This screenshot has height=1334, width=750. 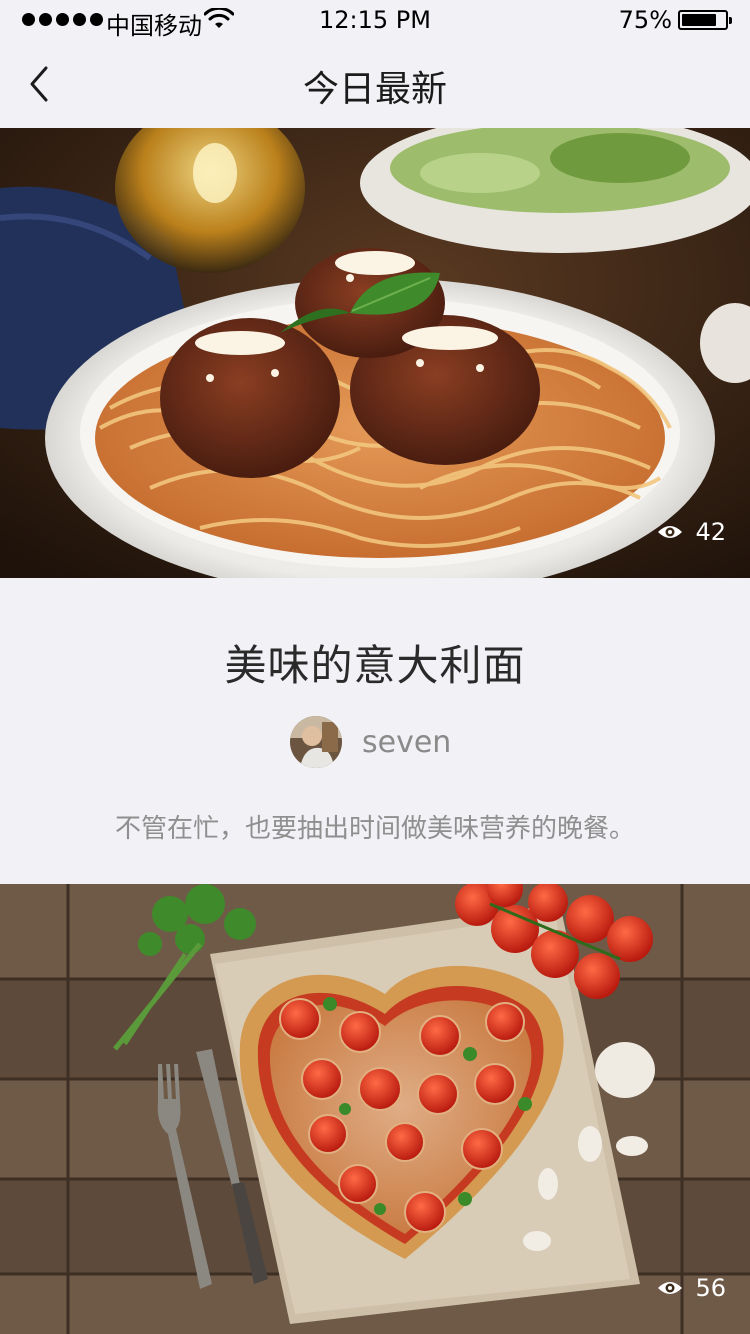 What do you see at coordinates (691, 532) in the screenshot?
I see `view-count: 42` at bounding box center [691, 532].